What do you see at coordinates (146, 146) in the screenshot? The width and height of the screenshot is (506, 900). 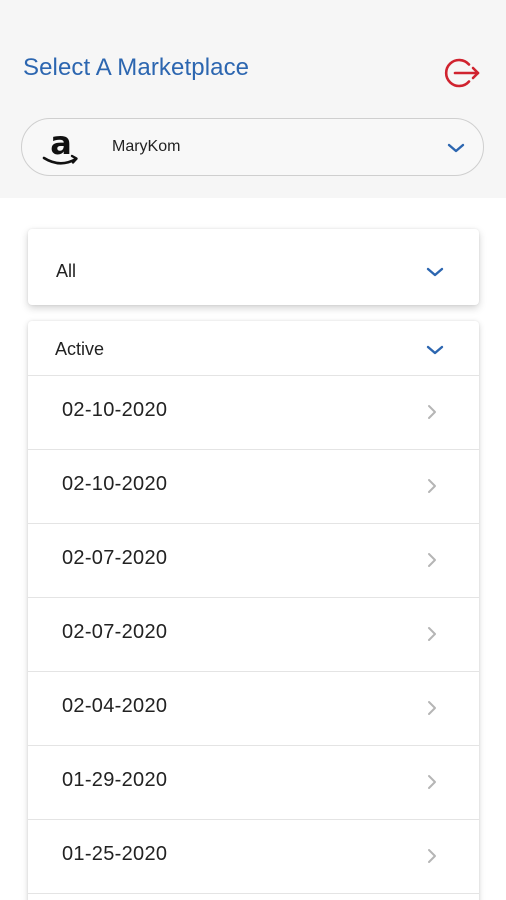 I see `marketplace-account-name: MaryKom` at bounding box center [146, 146].